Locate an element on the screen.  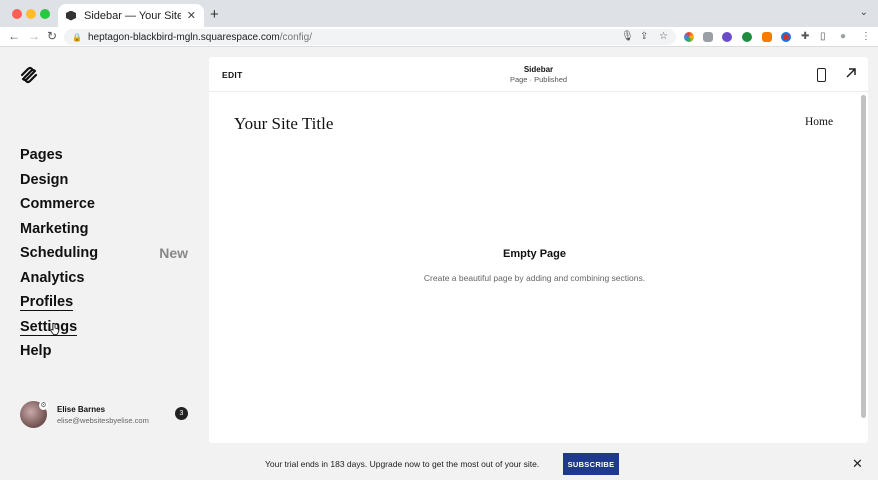
page-status: Page · Published is located at coordinates (538, 79).